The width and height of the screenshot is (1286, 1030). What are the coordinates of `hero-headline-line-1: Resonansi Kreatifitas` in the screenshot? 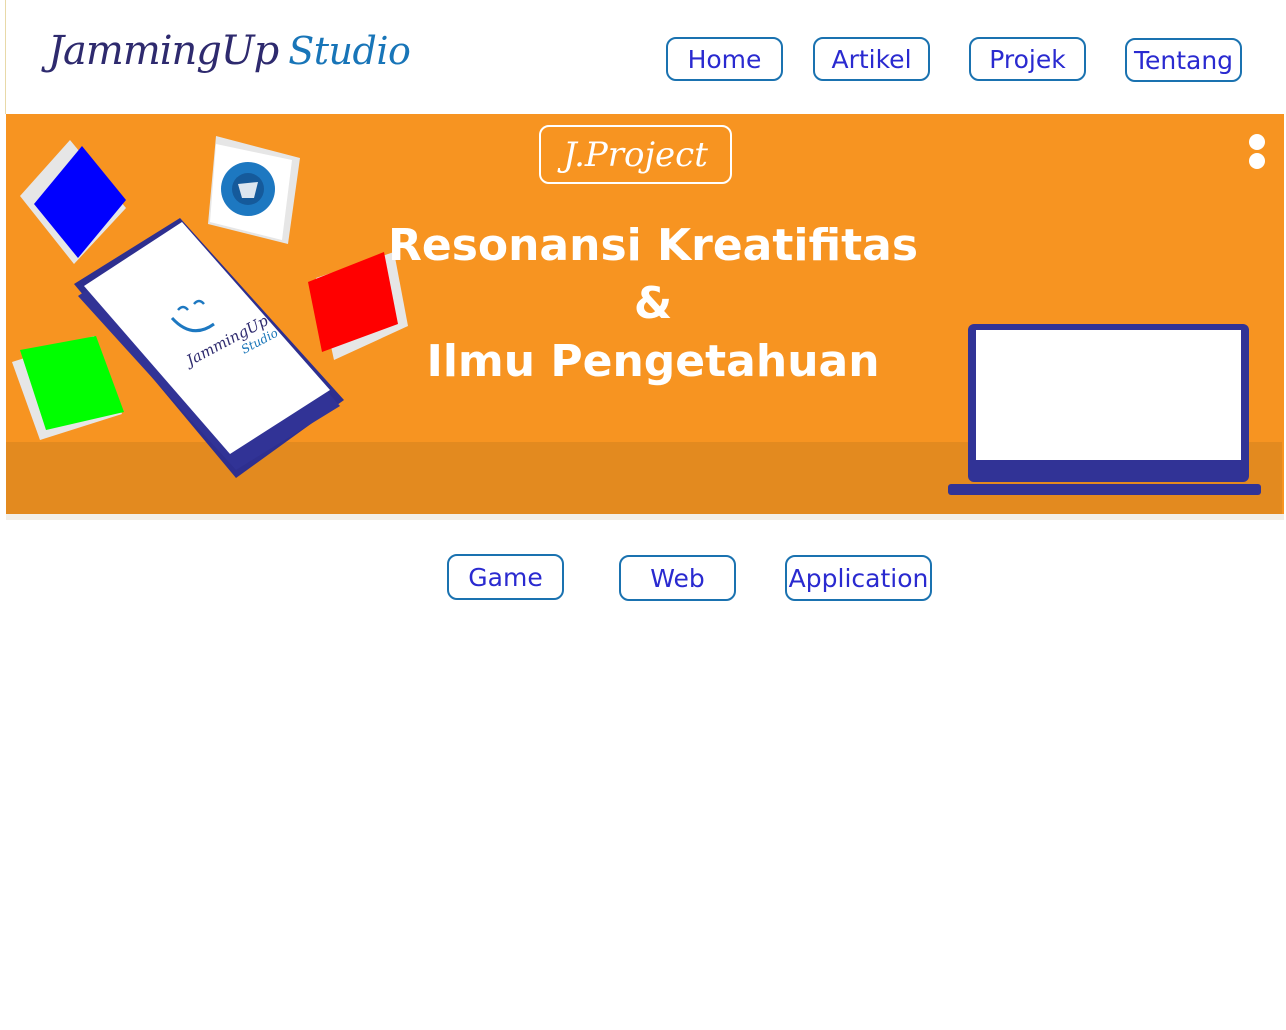 It's located at (653, 245).